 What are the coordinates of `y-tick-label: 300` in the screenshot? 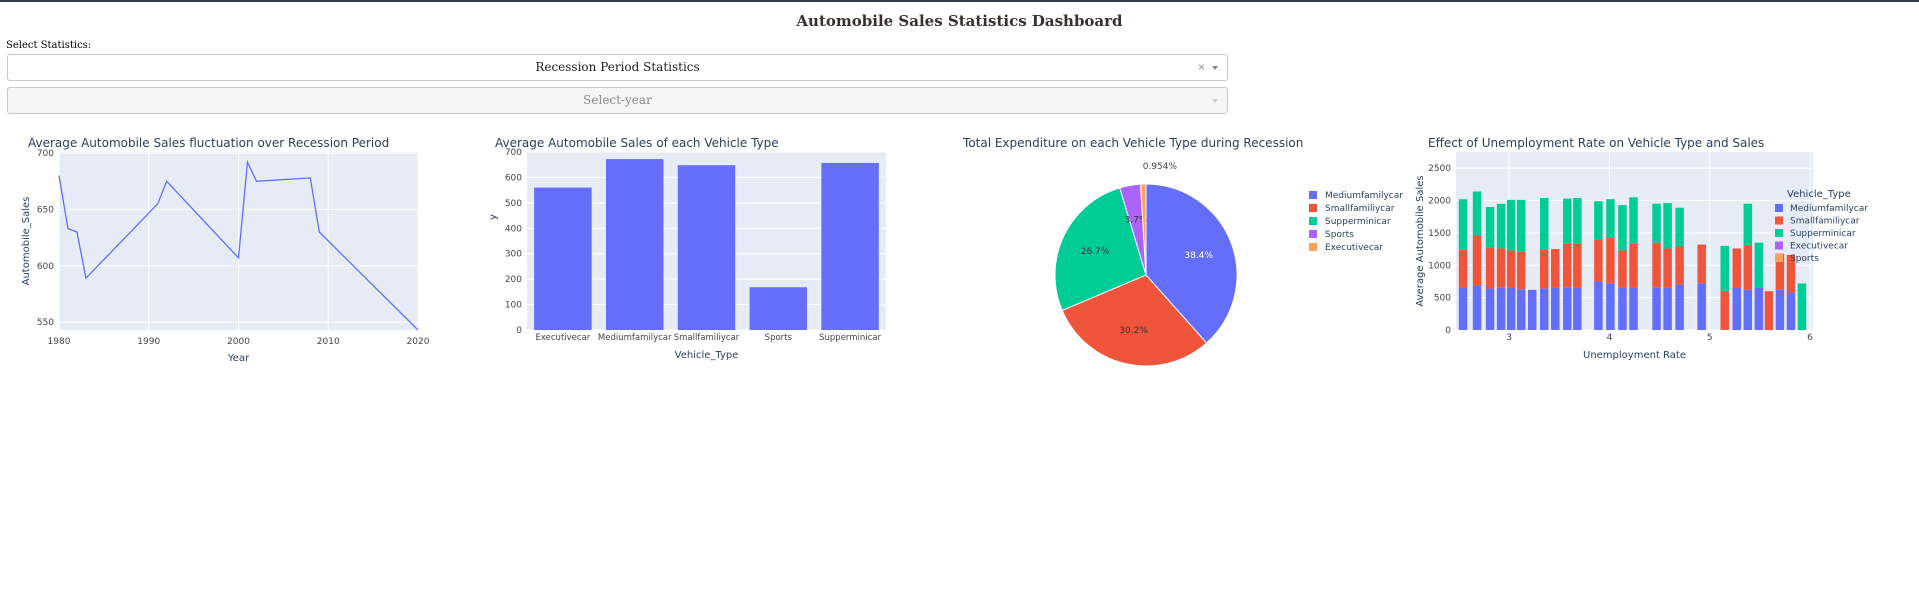 It's located at (513, 255).